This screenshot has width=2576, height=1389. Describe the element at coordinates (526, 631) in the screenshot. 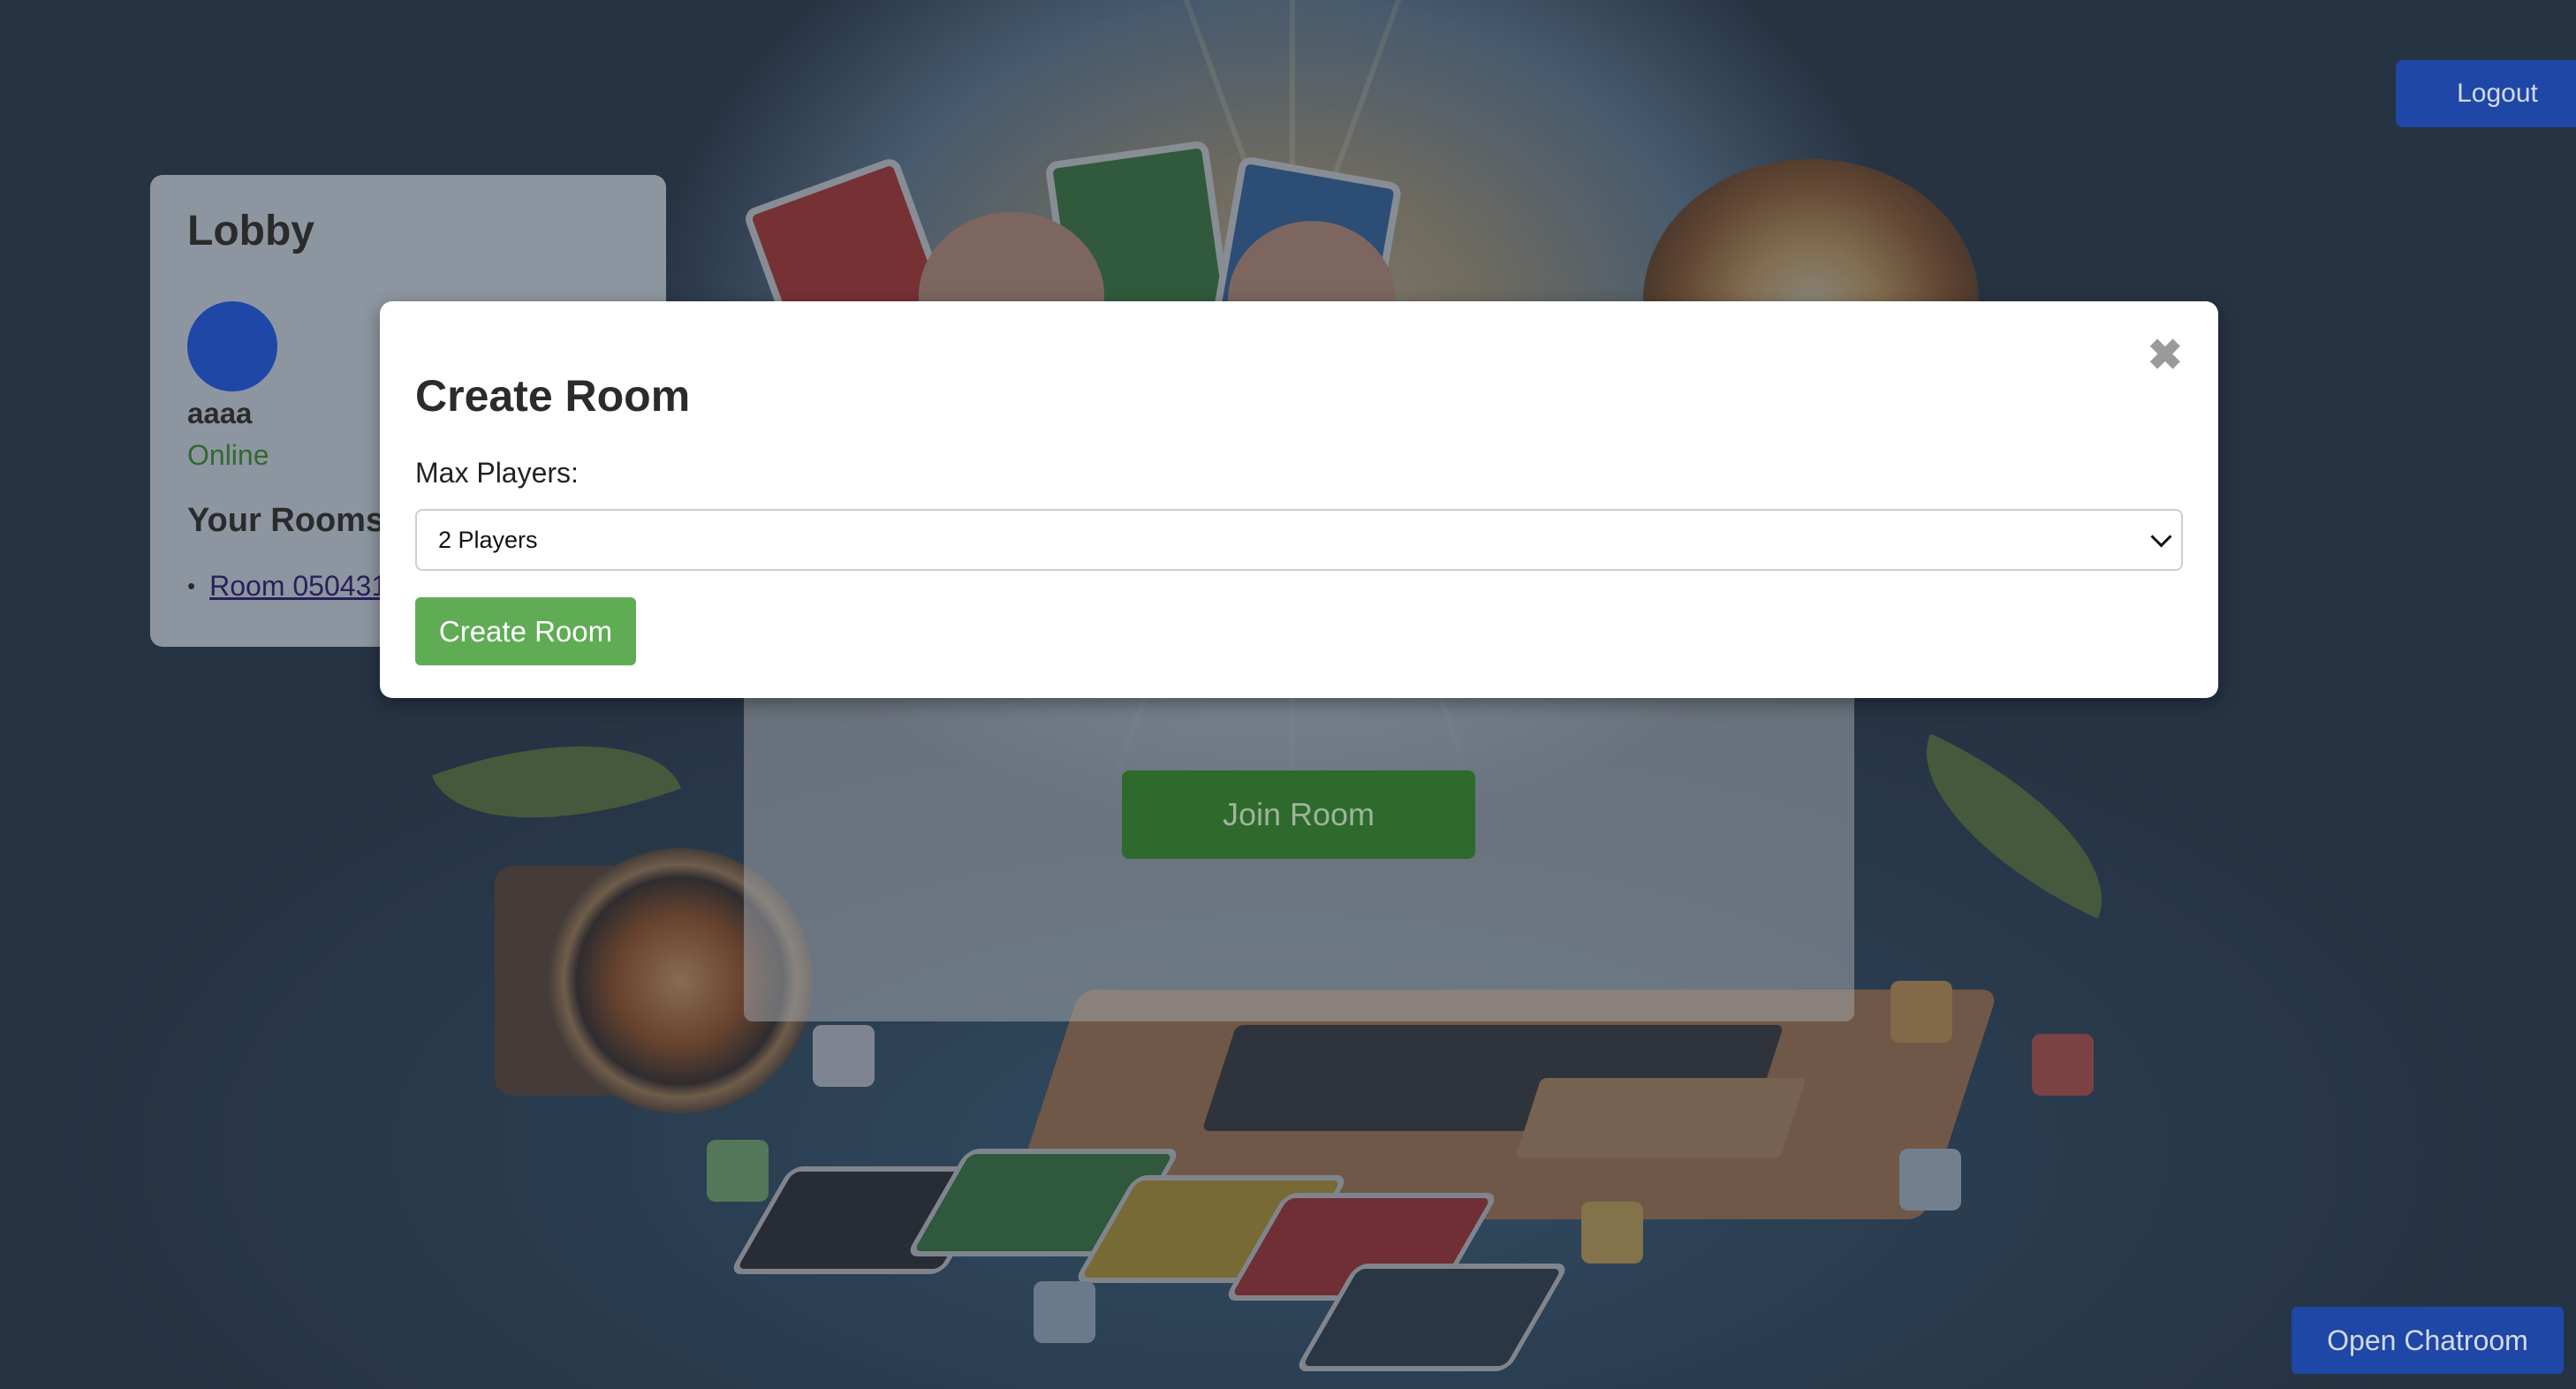

I see `create-room-button: Create Room` at that location.